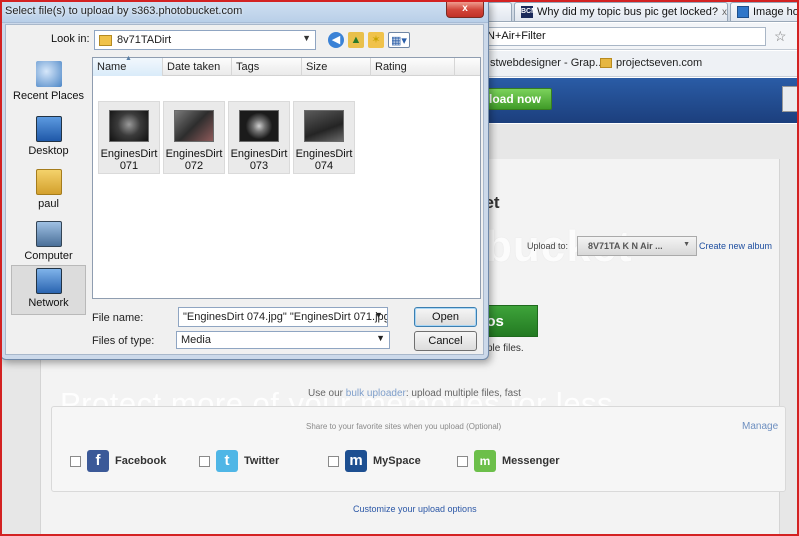 The width and height of the screenshot is (799, 536). I want to click on place-recent-places: Recent Places, so click(48, 84).